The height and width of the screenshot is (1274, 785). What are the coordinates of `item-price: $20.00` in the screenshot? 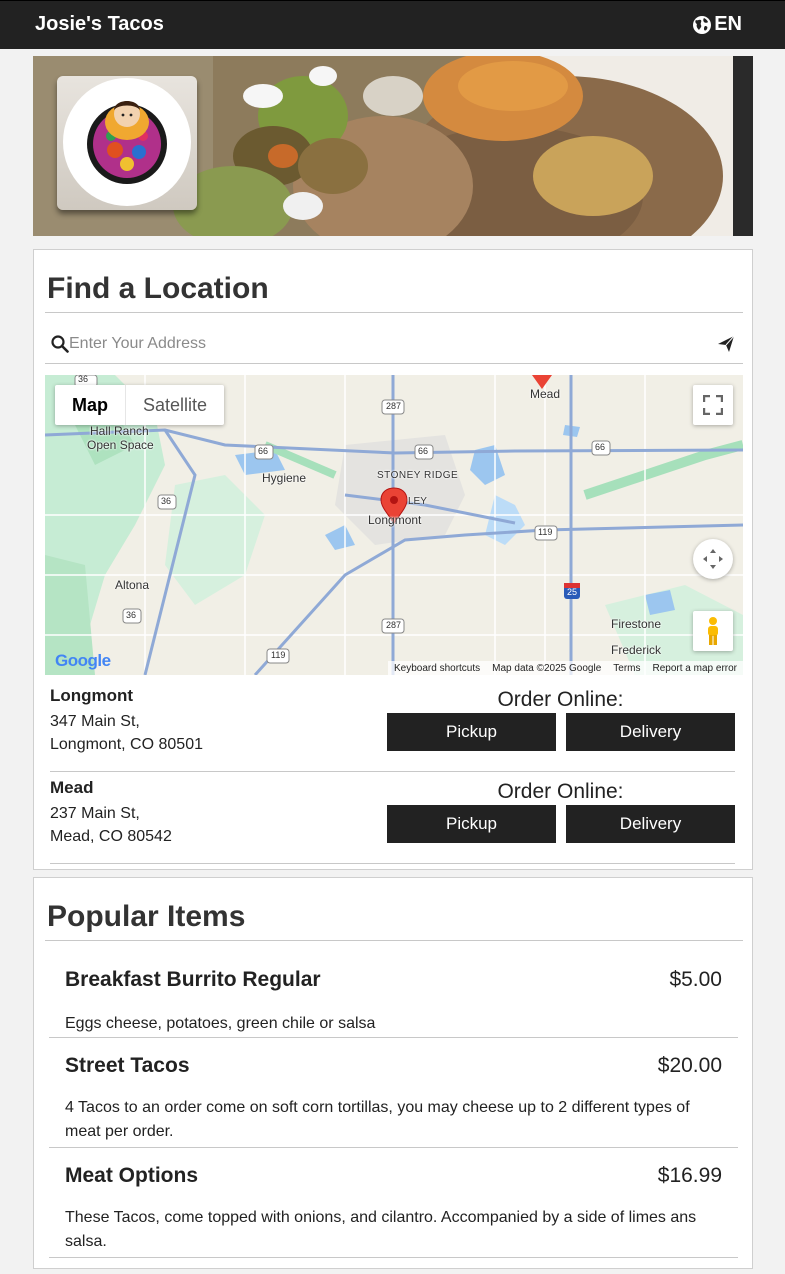 It's located at (689, 1065).